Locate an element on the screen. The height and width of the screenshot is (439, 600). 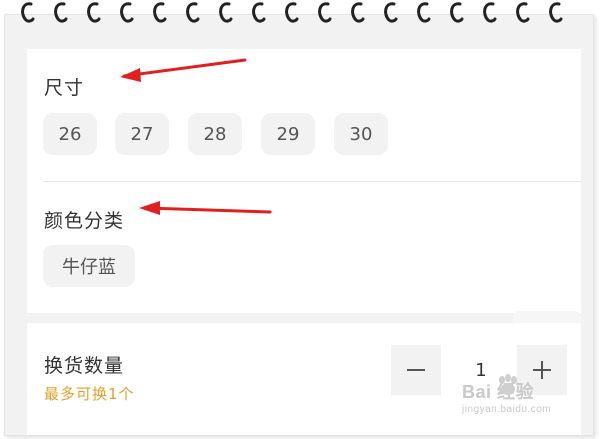
size-option-30: 30 is located at coordinates (361, 134).